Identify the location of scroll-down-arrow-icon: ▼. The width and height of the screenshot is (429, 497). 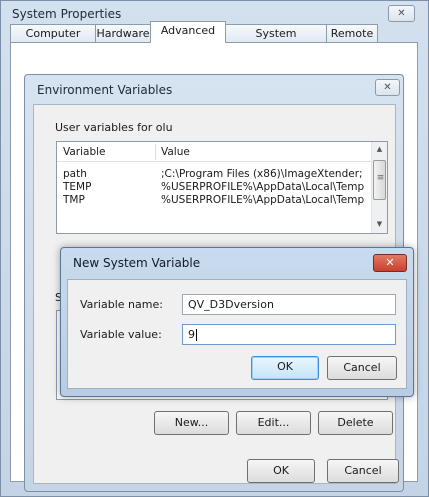
(379, 224).